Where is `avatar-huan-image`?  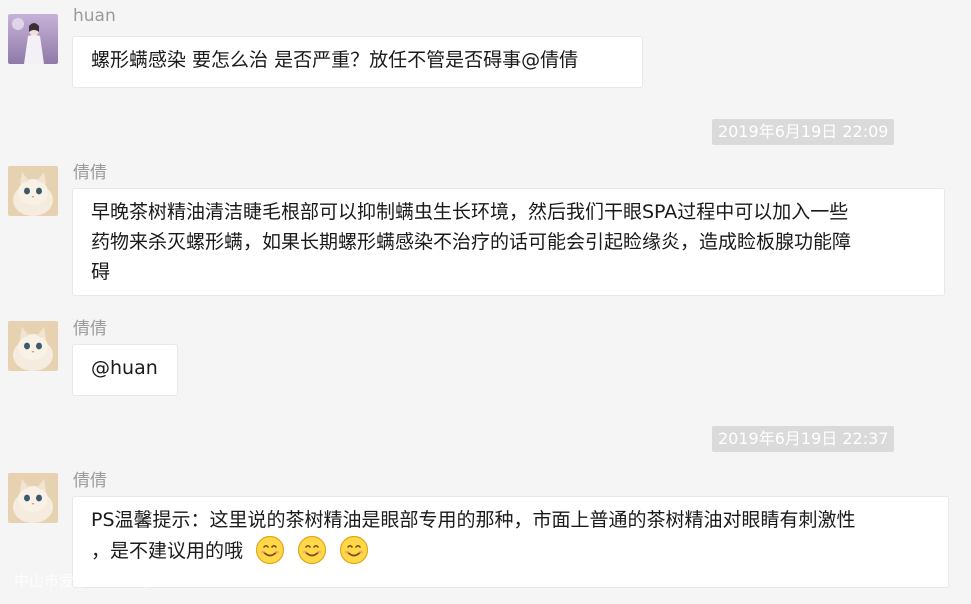 avatar-huan-image is located at coordinates (33, 39).